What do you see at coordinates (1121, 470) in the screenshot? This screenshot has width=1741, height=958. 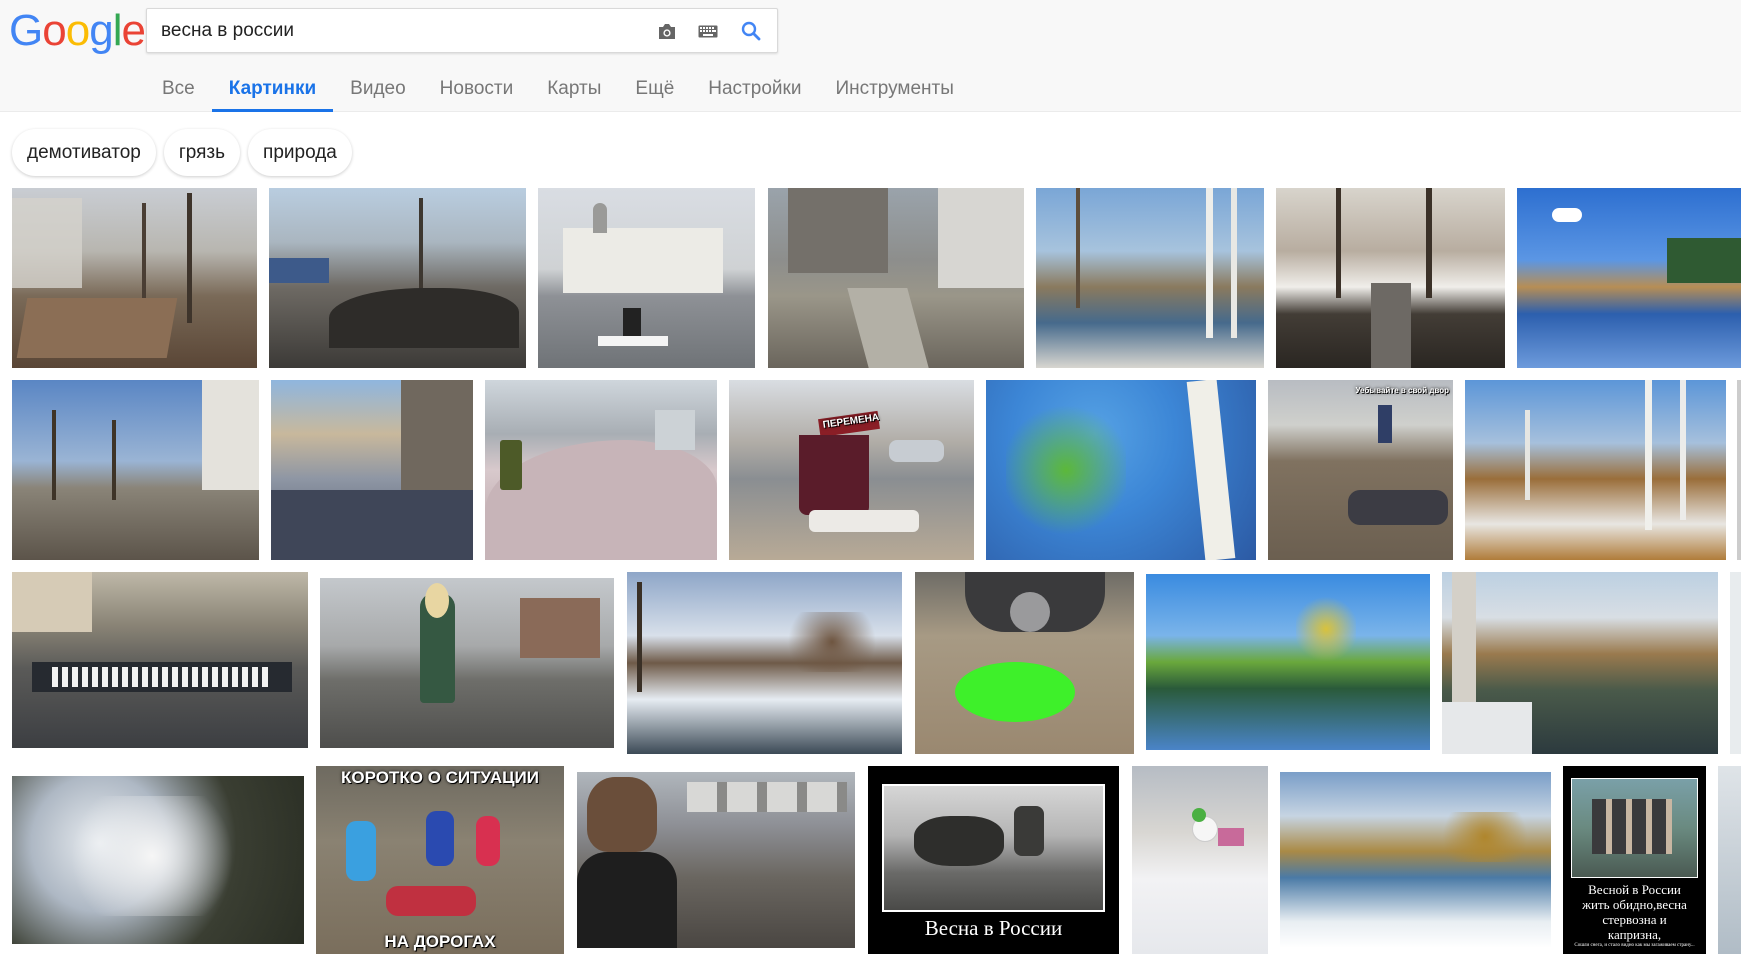 I see `birch-leaves-photo` at bounding box center [1121, 470].